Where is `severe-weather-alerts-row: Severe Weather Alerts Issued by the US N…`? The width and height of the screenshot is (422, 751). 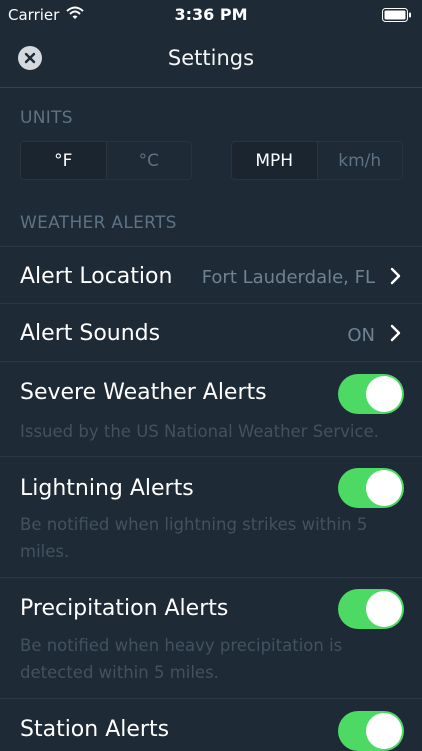 severe-weather-alerts-row: Severe Weather Alerts Issued by the US N… is located at coordinates (211, 409).